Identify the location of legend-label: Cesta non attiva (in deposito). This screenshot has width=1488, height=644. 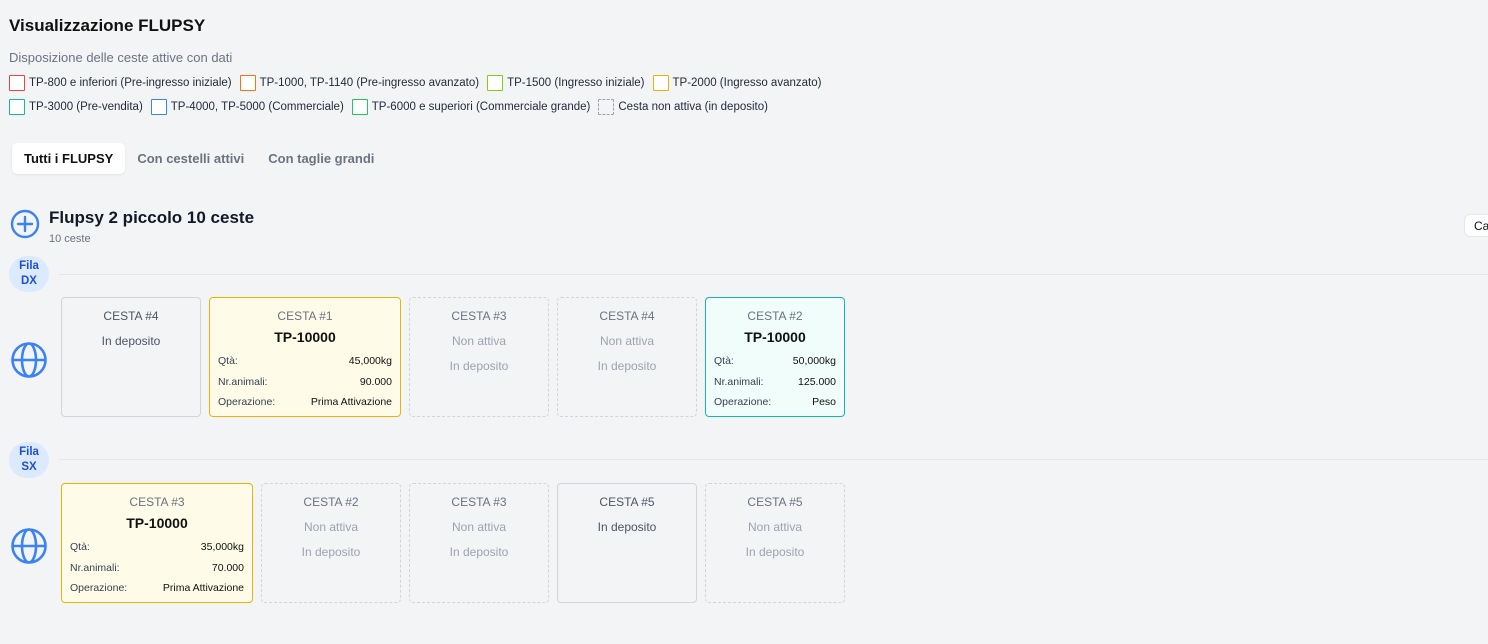
(693, 107).